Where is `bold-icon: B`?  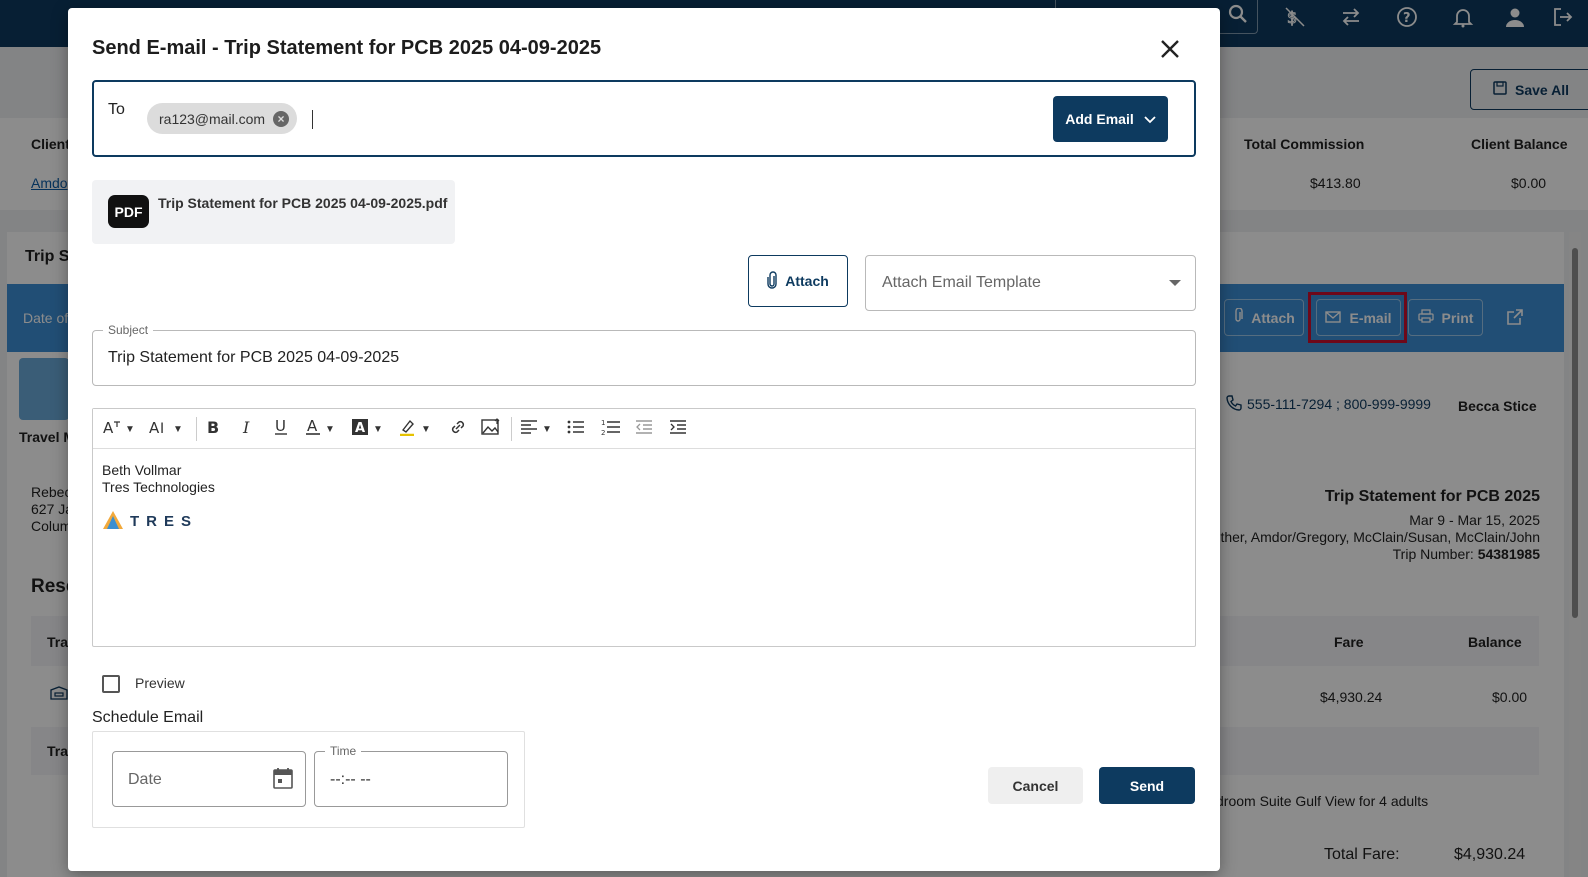
bold-icon: B is located at coordinates (213, 429).